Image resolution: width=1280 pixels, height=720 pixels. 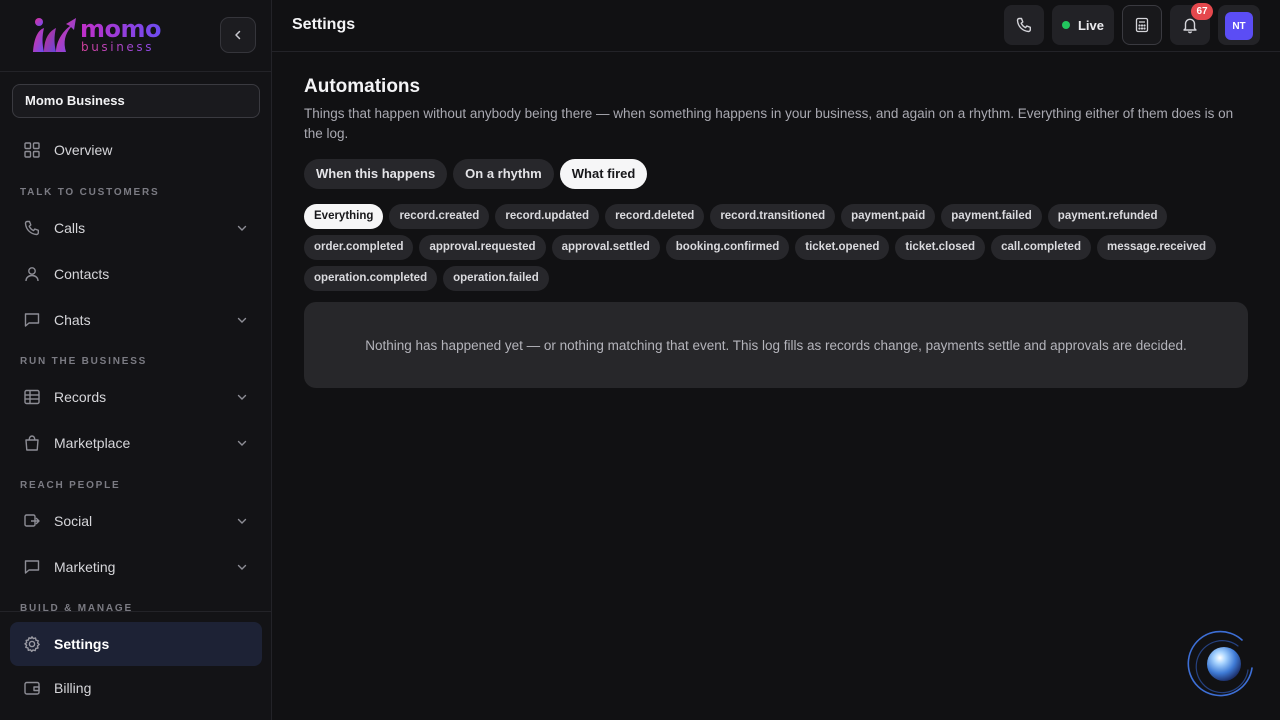 What do you see at coordinates (727, 247) in the screenshot?
I see `filter-chip: booking.confirmed` at bounding box center [727, 247].